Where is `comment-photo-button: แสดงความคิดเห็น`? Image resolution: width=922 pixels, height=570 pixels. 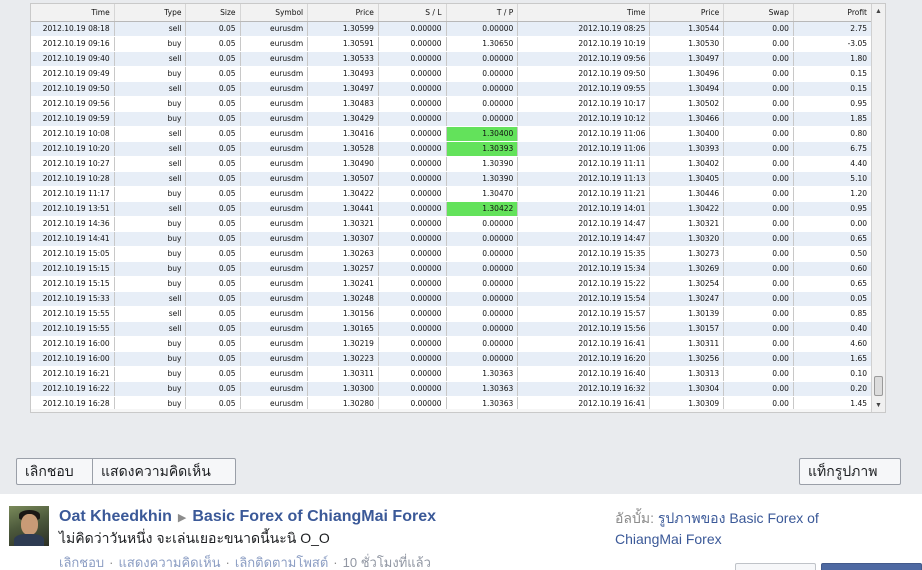 comment-photo-button: แสดงความคิดเห็น is located at coordinates (164, 471).